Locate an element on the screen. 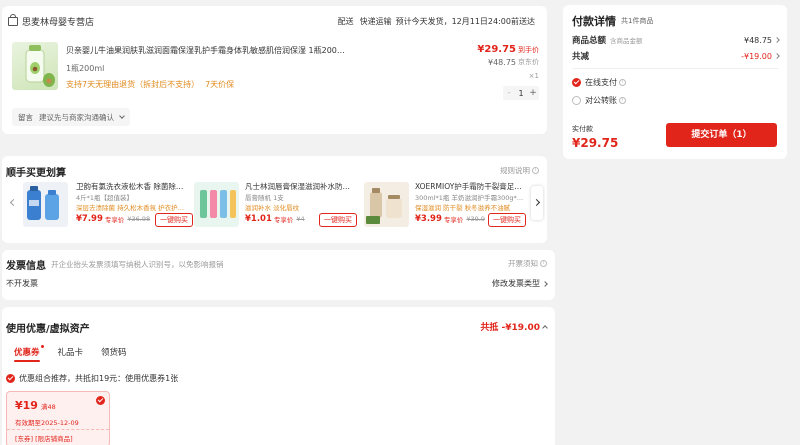  addon-item-tag-3: 保湿滋润 防干裂 秋冬滋养不油腻 is located at coordinates (463, 208).